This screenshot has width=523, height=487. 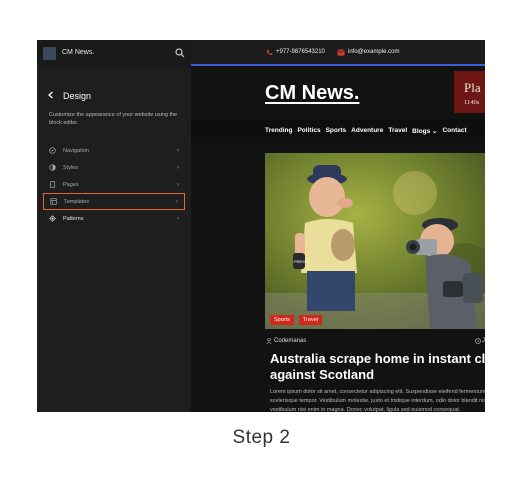 What do you see at coordinates (114, 167) in the screenshot?
I see `menu-item-styles: Styles ›` at bounding box center [114, 167].